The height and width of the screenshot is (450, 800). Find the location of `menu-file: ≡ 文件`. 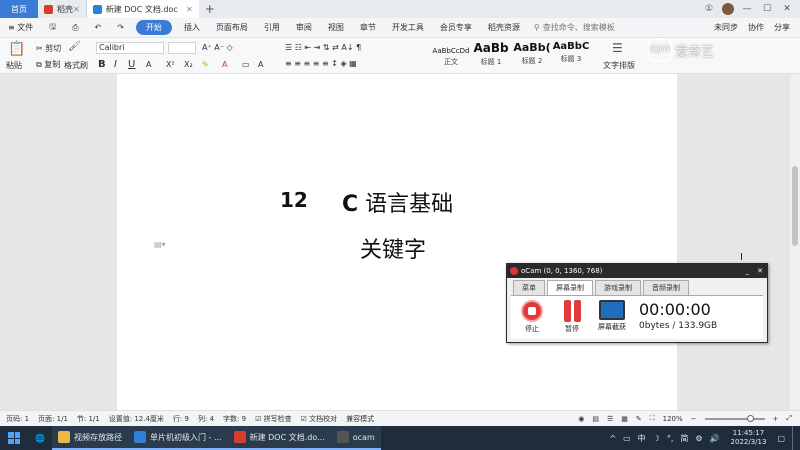

menu-file: ≡ 文件 is located at coordinates (22, 27).